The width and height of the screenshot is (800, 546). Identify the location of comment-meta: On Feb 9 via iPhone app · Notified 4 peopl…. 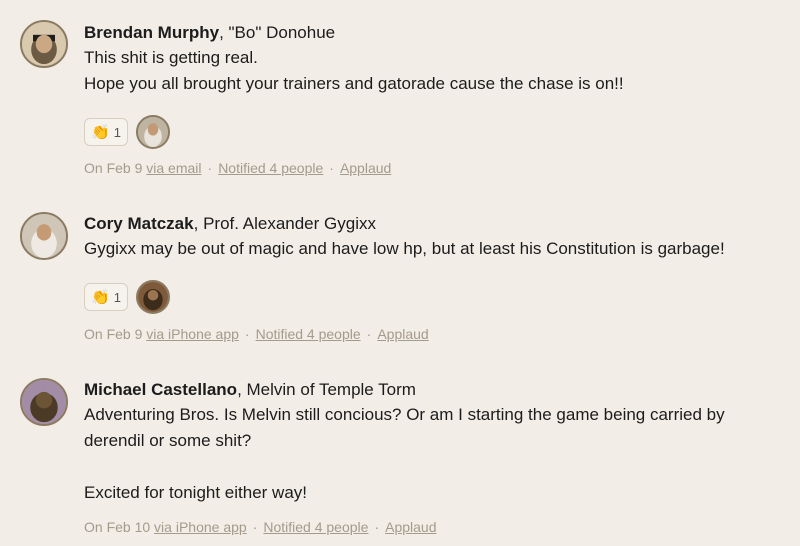
(256, 334).